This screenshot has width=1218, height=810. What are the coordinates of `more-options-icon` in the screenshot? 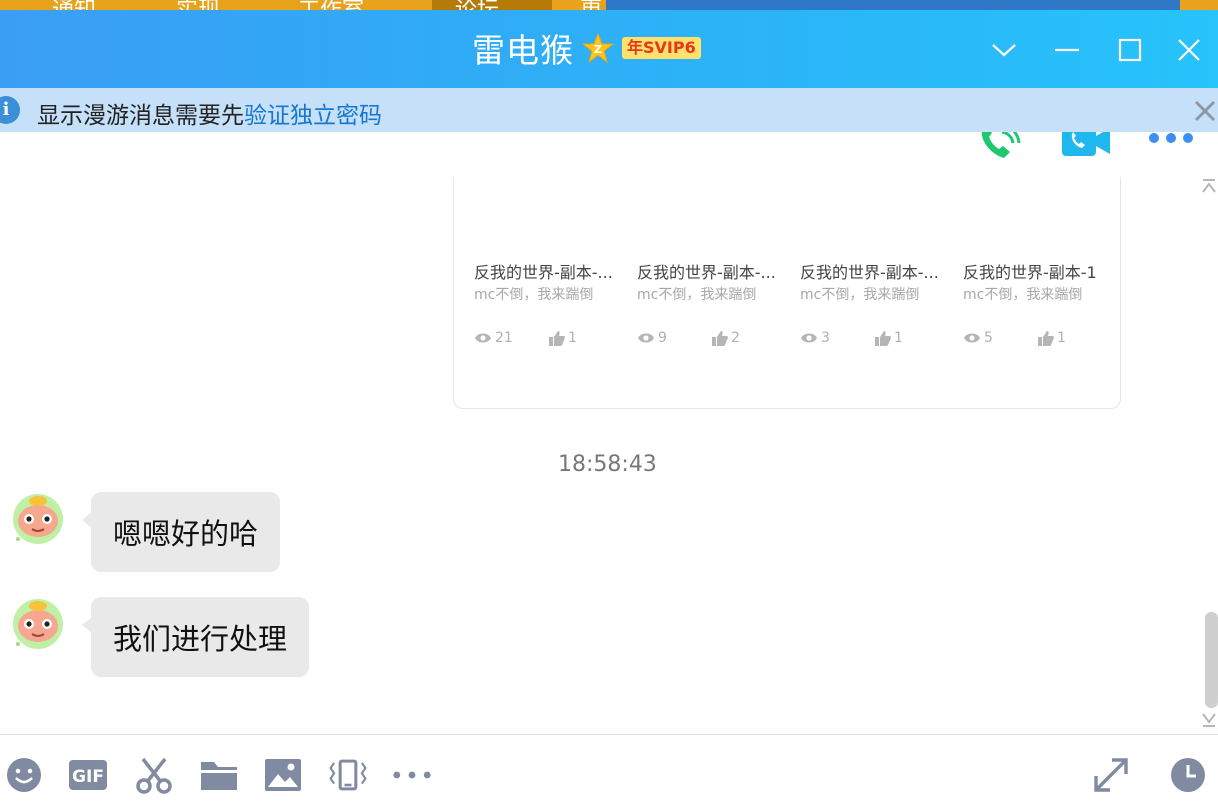 It's located at (1171, 138).